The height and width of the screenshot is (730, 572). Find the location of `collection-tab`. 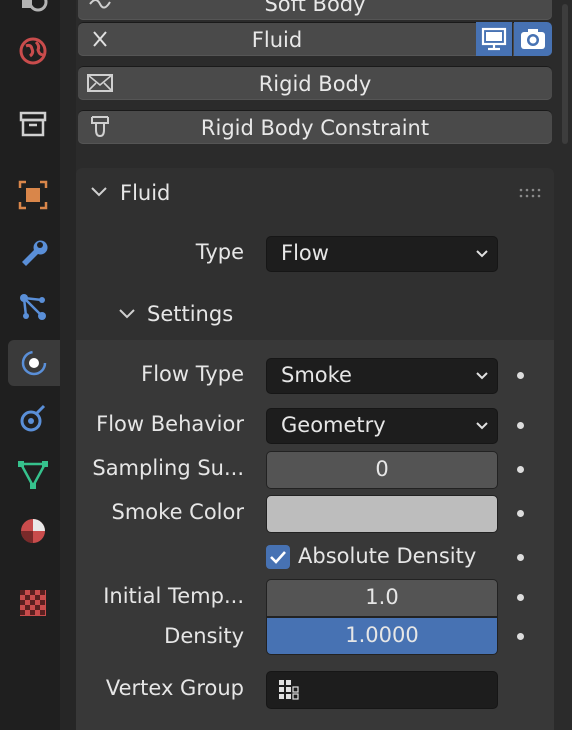

collection-tab is located at coordinates (33, 124).